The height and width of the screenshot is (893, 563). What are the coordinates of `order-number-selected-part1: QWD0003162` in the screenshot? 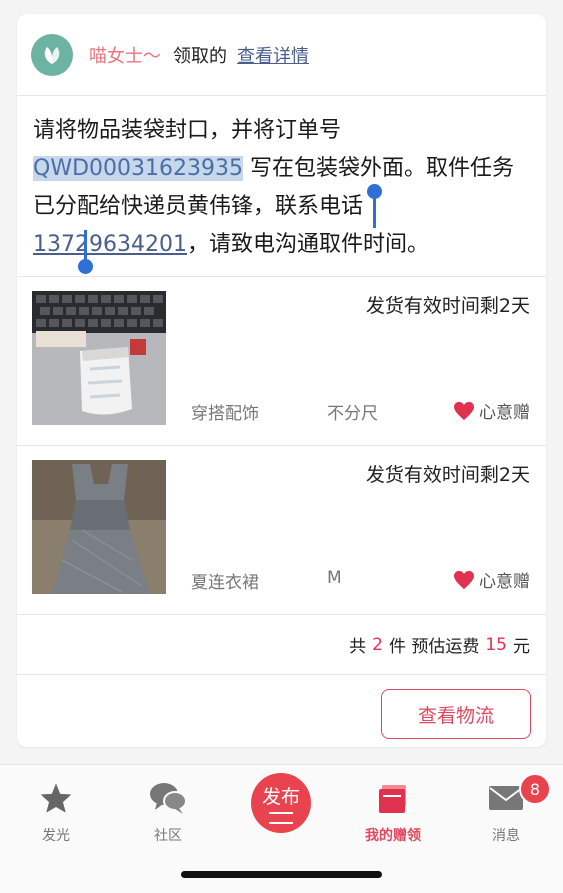 It's located at (110, 168).